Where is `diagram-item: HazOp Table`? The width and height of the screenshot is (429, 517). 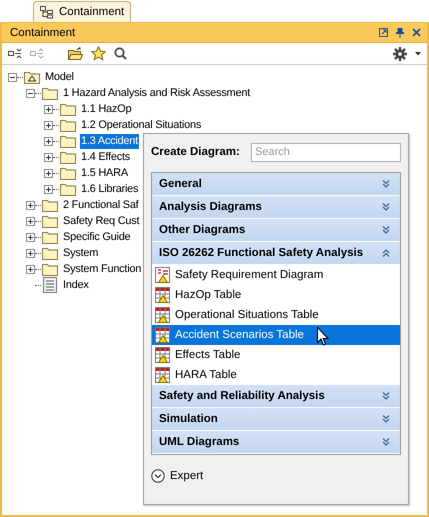 diagram-item: HazOp Table is located at coordinates (276, 295).